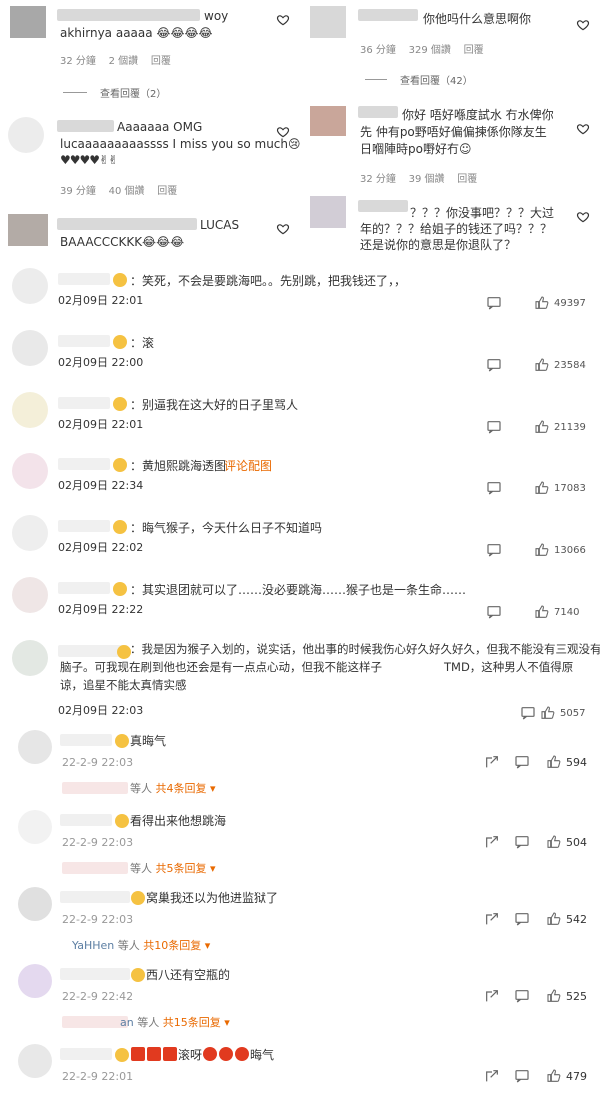 The width and height of the screenshot is (600, 1093). What do you see at coordinates (93, 945) in the screenshot?
I see `reply-username: YaHHen` at bounding box center [93, 945].